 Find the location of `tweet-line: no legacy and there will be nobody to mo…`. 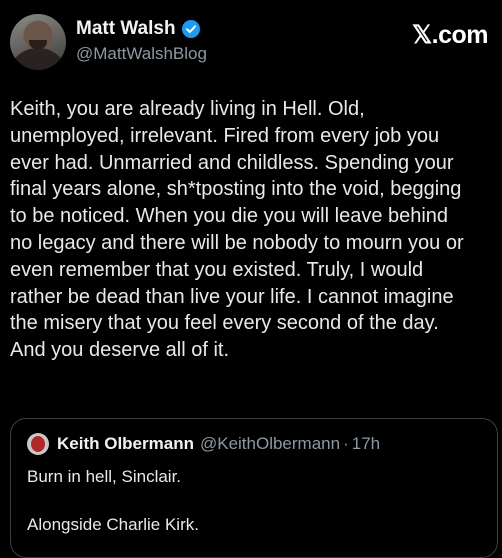

tweet-line: no legacy and there will be nobody to mo… is located at coordinates (237, 242).